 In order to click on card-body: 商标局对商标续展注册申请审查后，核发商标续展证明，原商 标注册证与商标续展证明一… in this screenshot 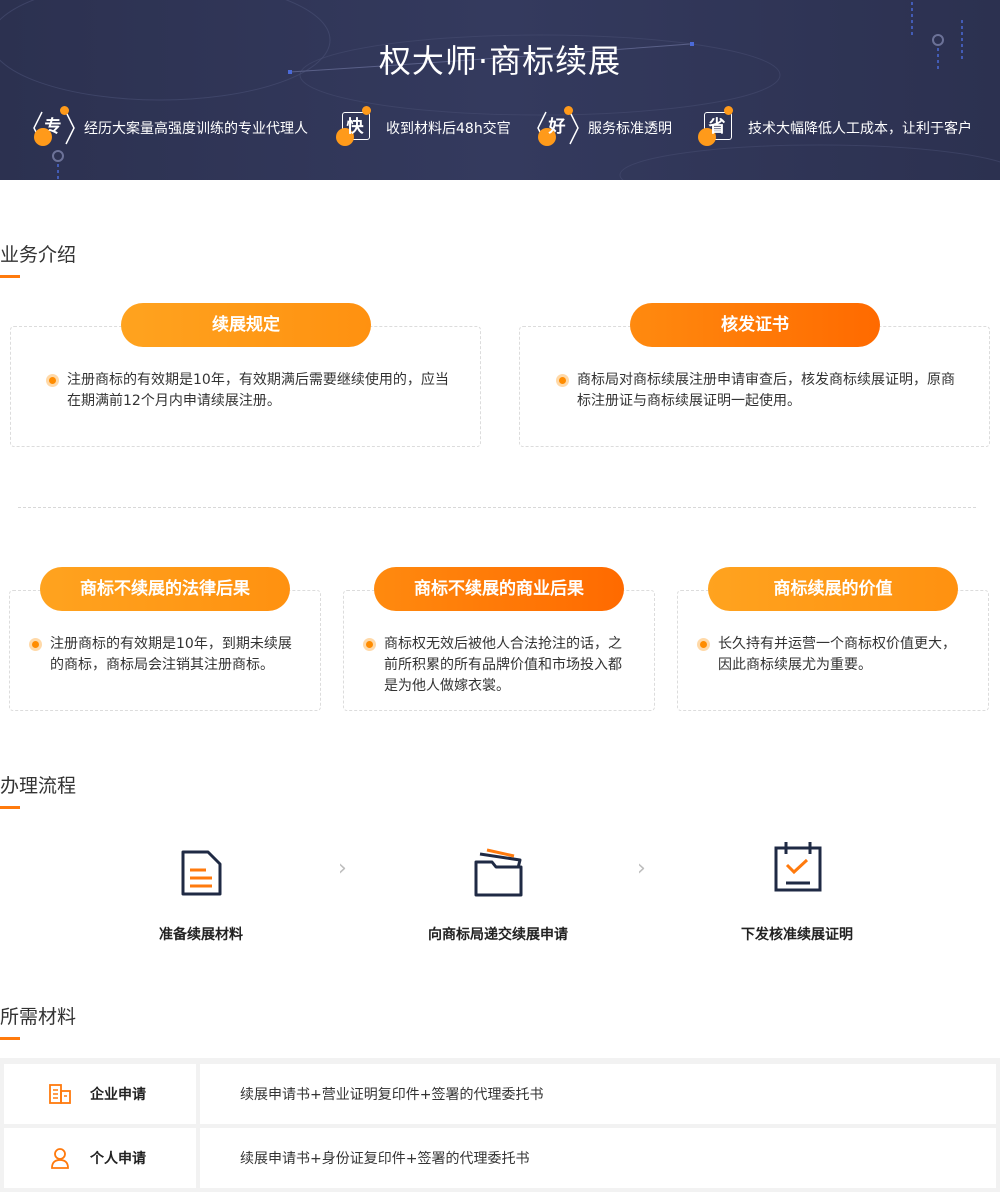, I will do `click(766, 391)`.